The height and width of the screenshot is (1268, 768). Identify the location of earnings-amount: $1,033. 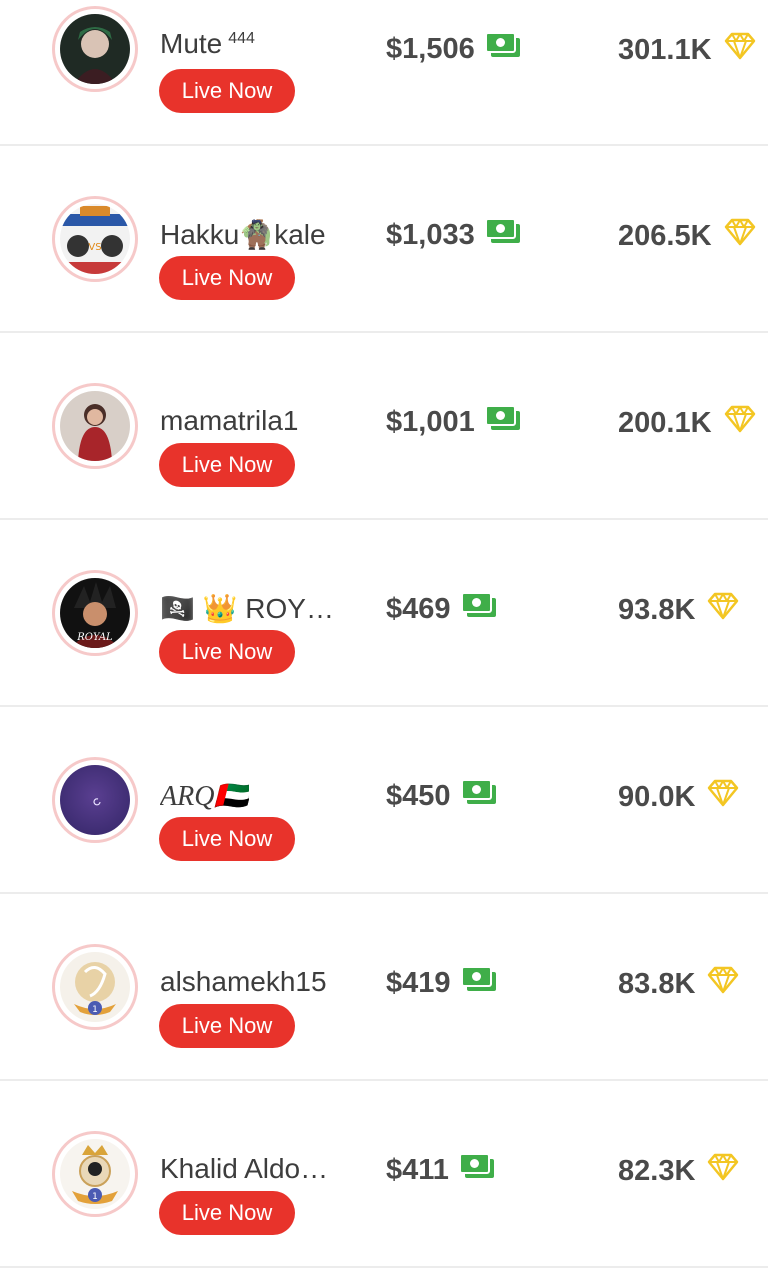
(430, 234).